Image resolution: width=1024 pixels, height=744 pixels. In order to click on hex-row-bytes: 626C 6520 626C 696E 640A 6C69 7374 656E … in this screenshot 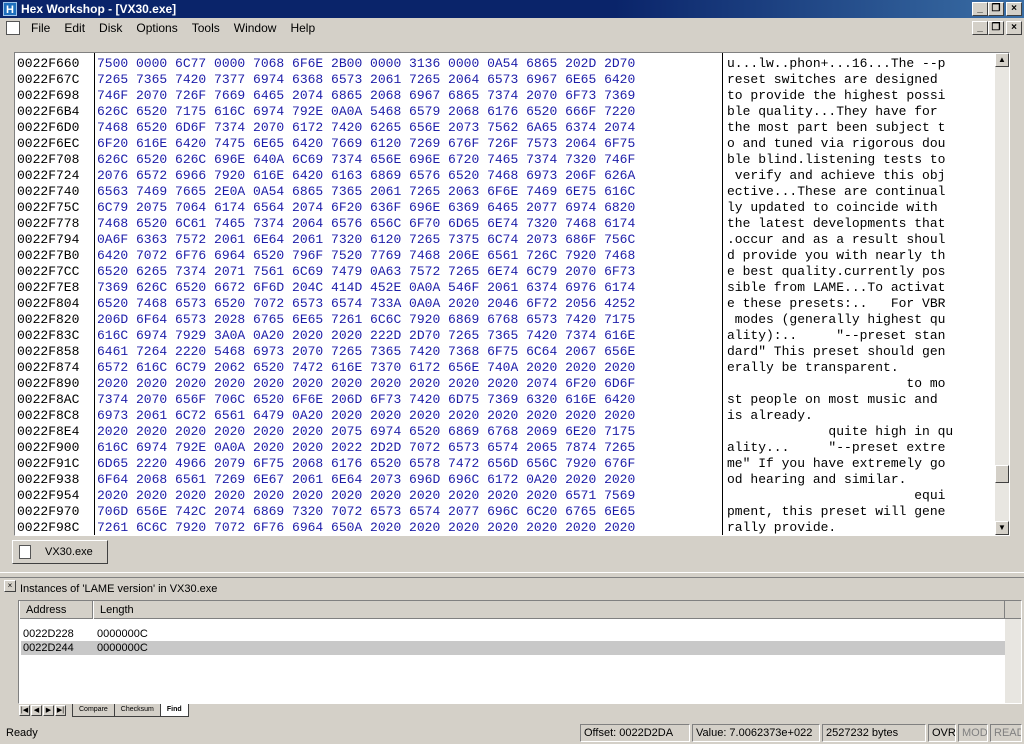, I will do `click(408, 160)`.